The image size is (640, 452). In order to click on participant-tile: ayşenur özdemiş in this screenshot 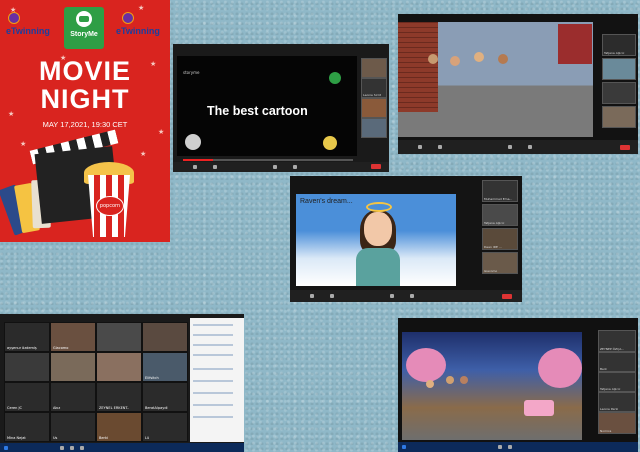, I will do `click(27, 337)`.